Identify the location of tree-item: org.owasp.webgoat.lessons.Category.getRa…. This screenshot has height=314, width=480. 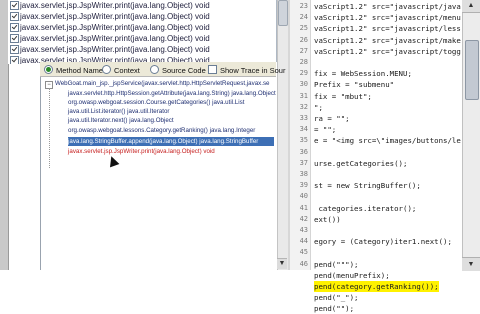
(161, 130).